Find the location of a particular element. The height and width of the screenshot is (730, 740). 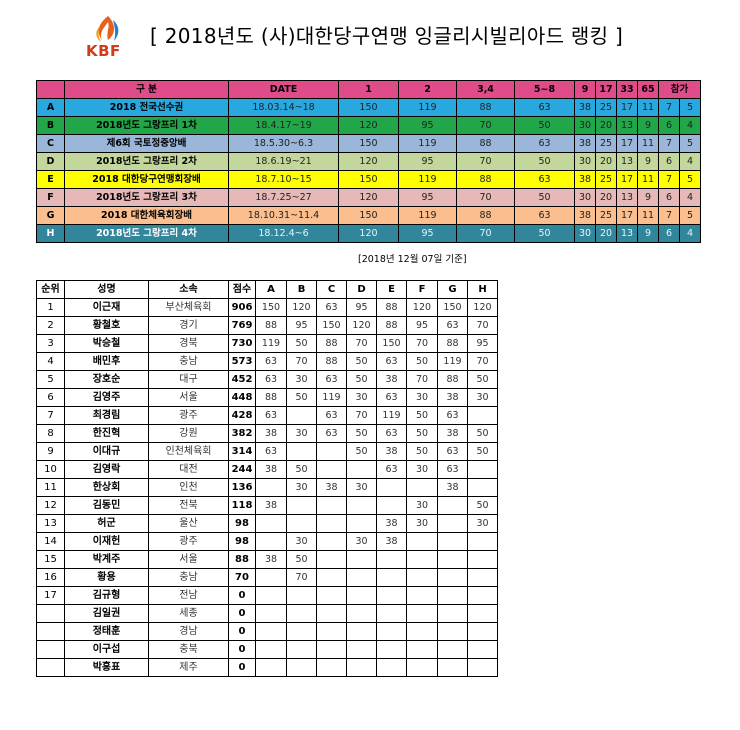

player-affiliation: 대전 is located at coordinates (188, 469).